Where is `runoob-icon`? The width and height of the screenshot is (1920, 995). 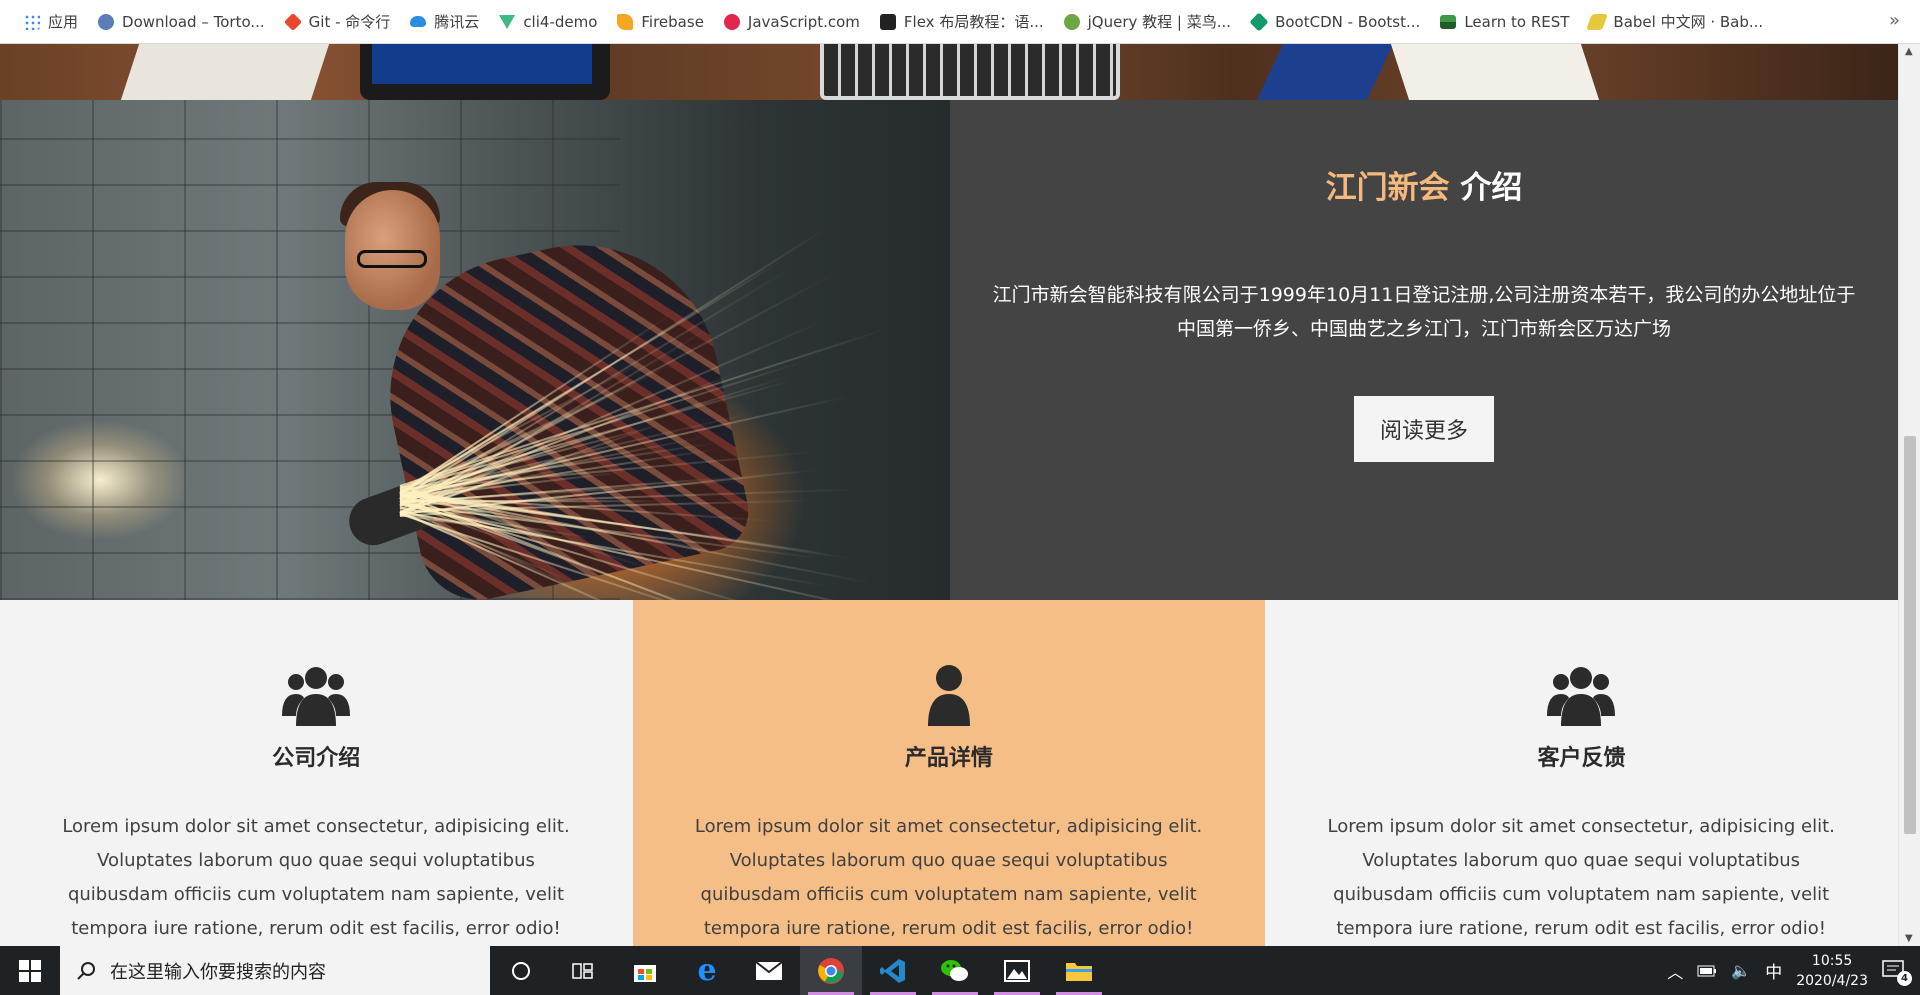 runoob-icon is located at coordinates (1072, 22).